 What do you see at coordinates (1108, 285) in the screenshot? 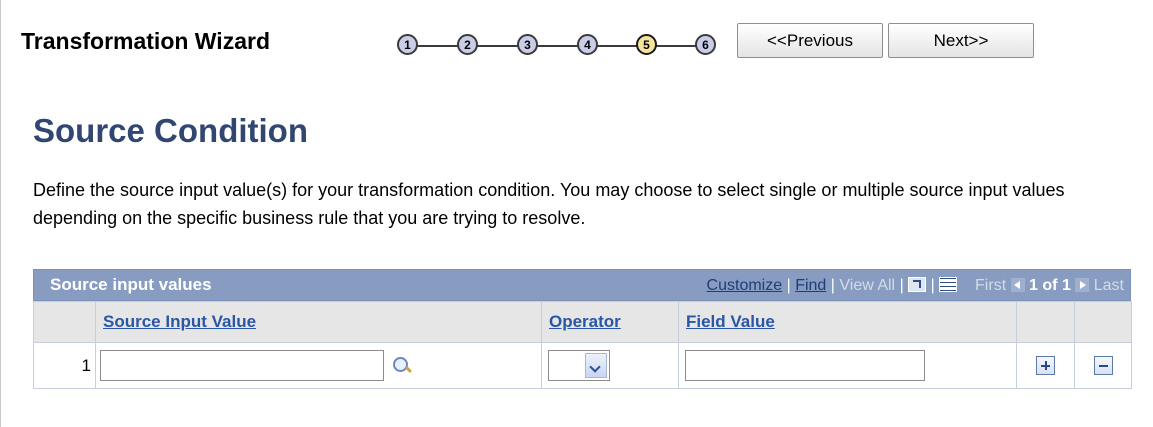
I see `last-link: Last` at bounding box center [1108, 285].